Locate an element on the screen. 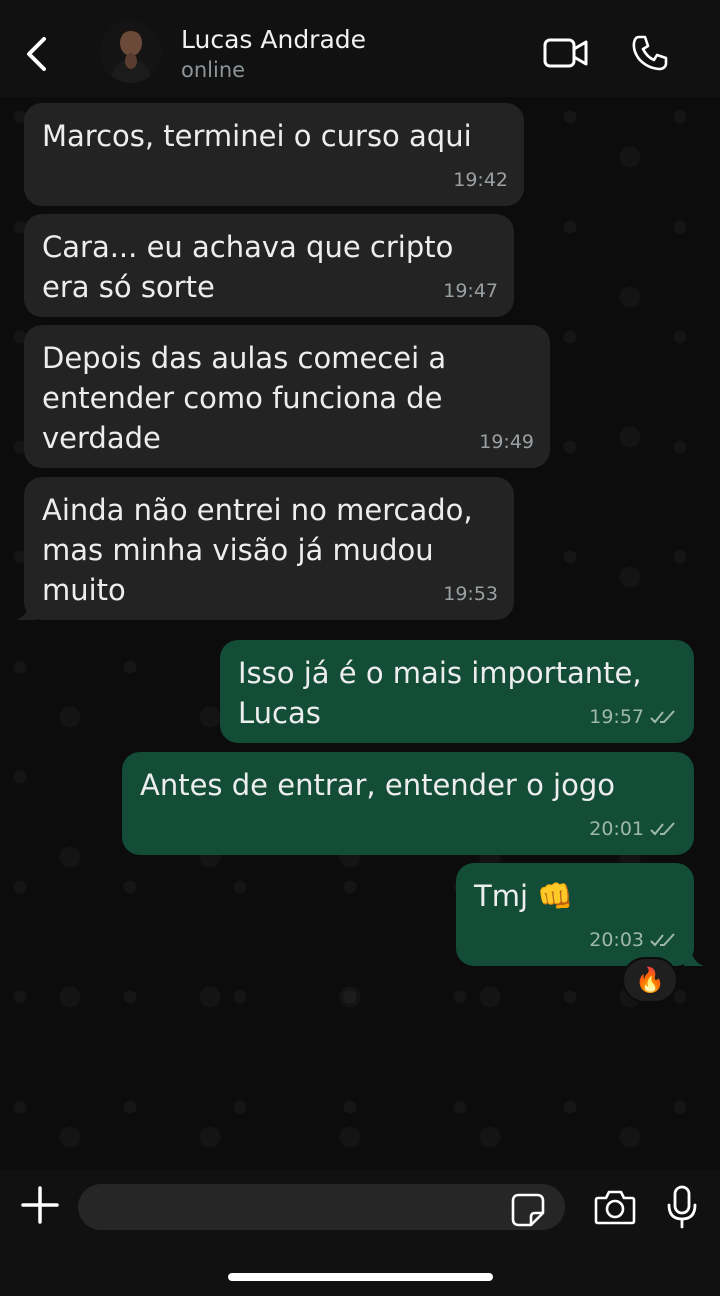  message-time: 19:57 is located at coordinates (616, 717).